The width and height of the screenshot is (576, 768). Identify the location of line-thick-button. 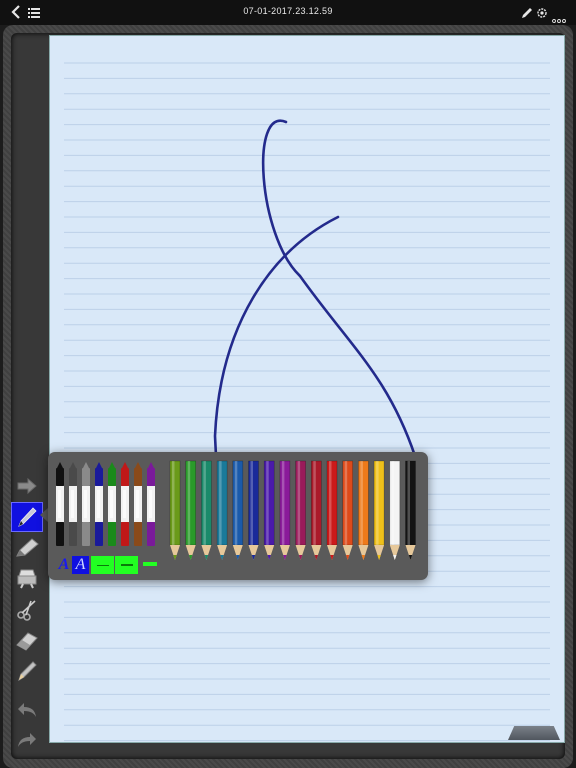
(150, 564).